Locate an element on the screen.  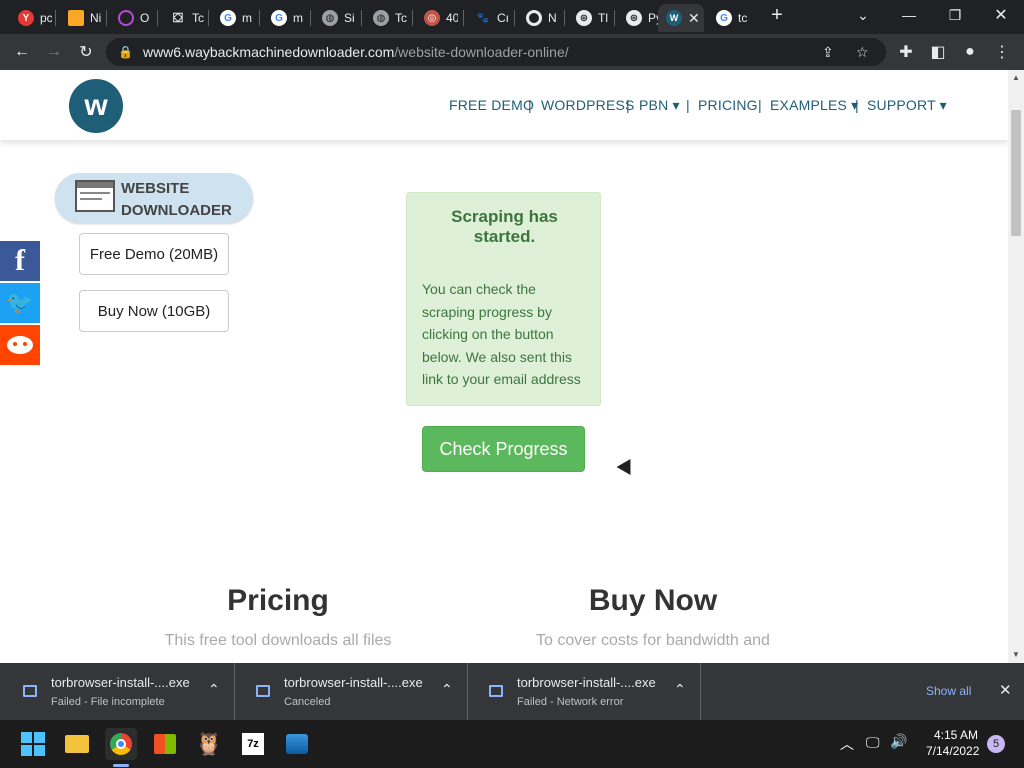
reload-icon: ↻ is located at coordinates (86, 52).